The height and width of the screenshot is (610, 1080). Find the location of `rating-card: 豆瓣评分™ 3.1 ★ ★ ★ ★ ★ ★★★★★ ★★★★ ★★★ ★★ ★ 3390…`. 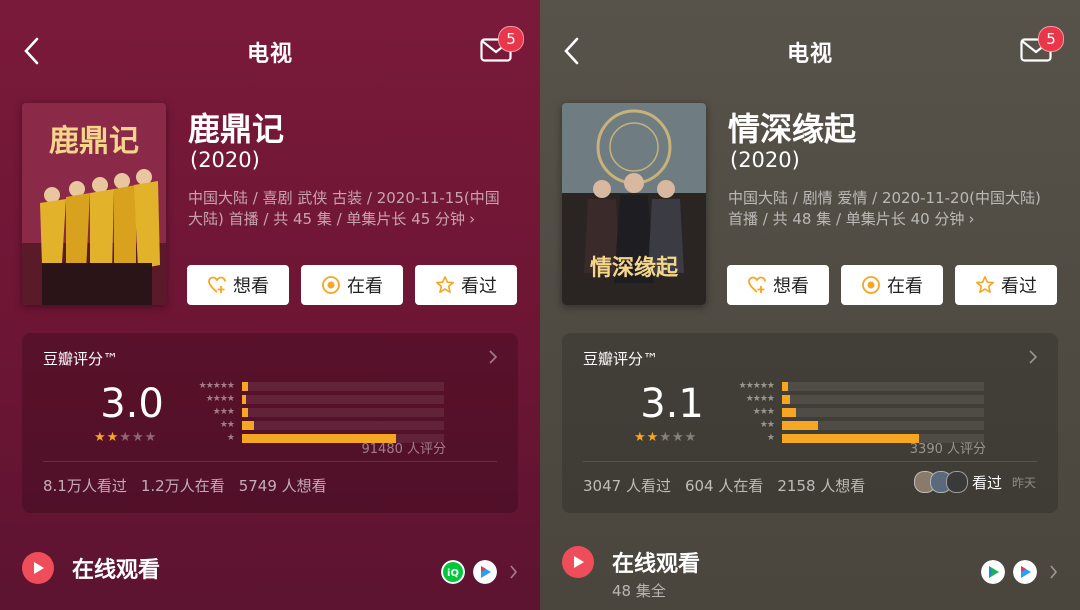

rating-card: 豆瓣评分™ 3.1 ★ ★ ★ ★ ★ ★★★★★ ★★★★ ★★★ ★★ ★ 3390… is located at coordinates (810, 423).